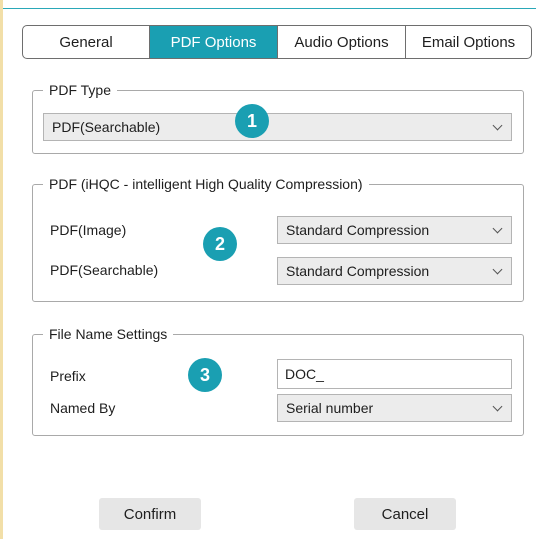 This screenshot has width=536, height=539. What do you see at coordinates (150, 514) in the screenshot?
I see `confirm-button: Confirm` at bounding box center [150, 514].